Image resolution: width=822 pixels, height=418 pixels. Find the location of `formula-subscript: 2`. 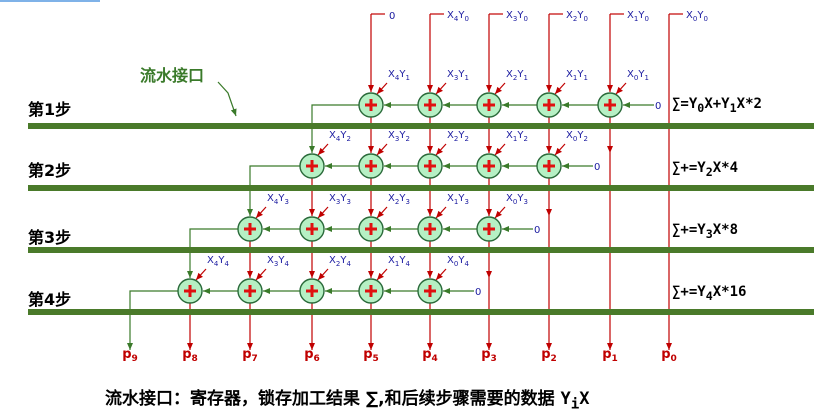

formula-subscript: 2 is located at coordinates (709, 171).